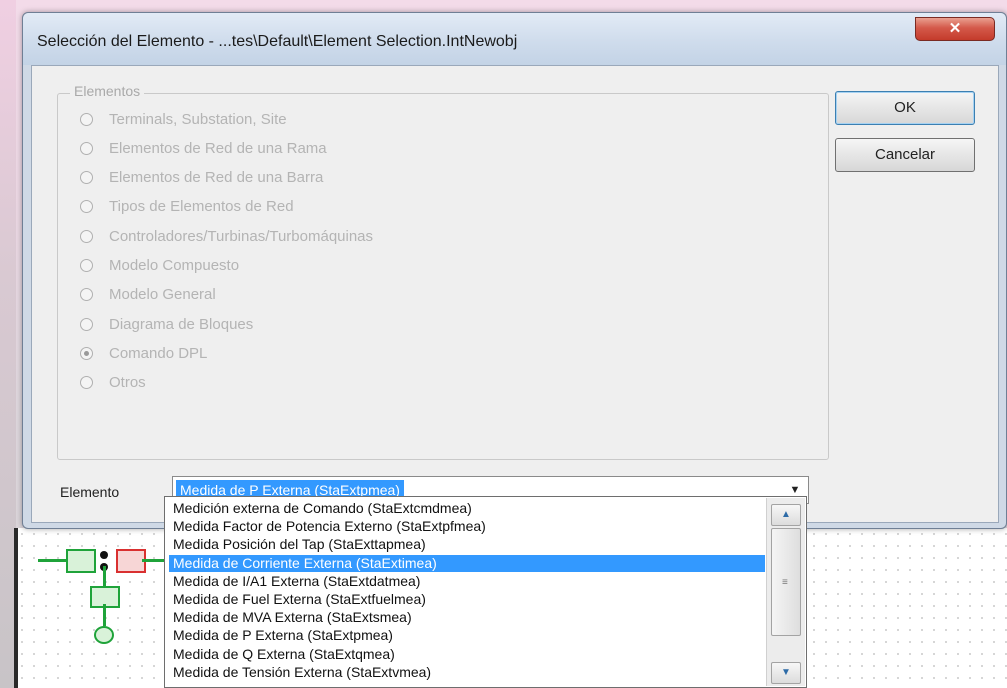 The width and height of the screenshot is (1007, 688). What do you see at coordinates (467, 654) in the screenshot?
I see `dropdown-item: Medida de Q Externa (StaExtqmea)` at bounding box center [467, 654].